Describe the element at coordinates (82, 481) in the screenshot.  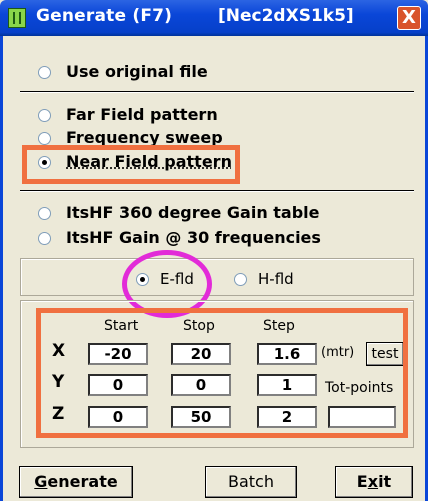
I see `generate-label: enerate` at that location.